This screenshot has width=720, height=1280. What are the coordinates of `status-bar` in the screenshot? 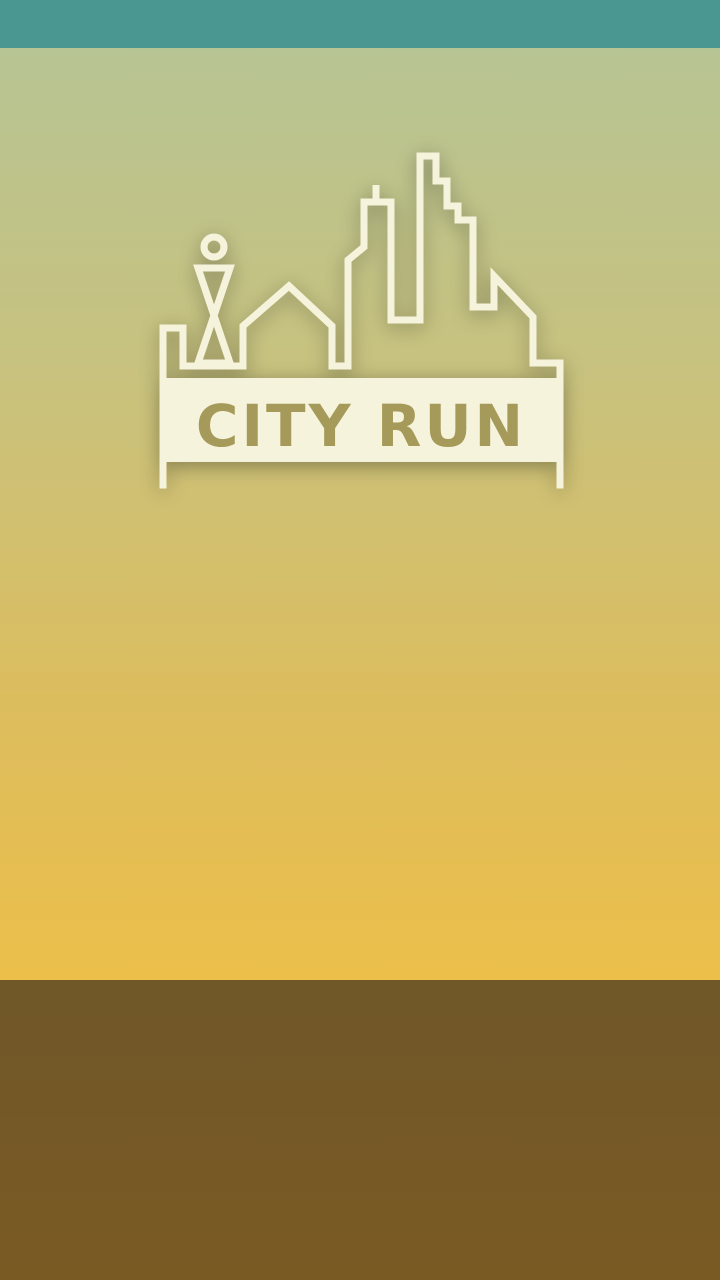 It's located at (360, 24).